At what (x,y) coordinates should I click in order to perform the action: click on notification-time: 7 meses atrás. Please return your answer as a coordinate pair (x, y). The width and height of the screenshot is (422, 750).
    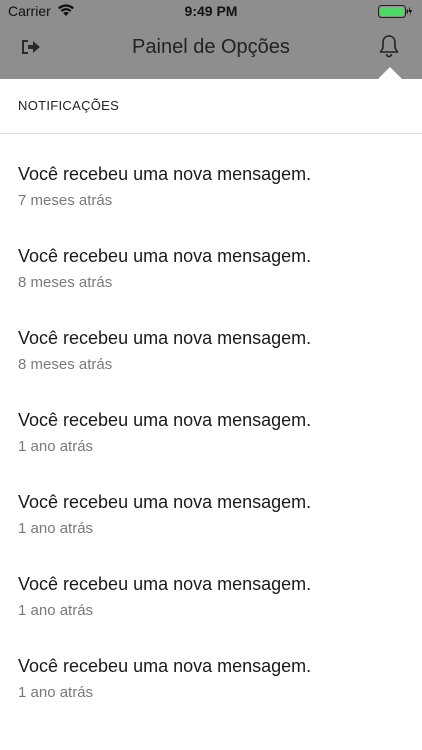
    Looking at the image, I should click on (65, 200).